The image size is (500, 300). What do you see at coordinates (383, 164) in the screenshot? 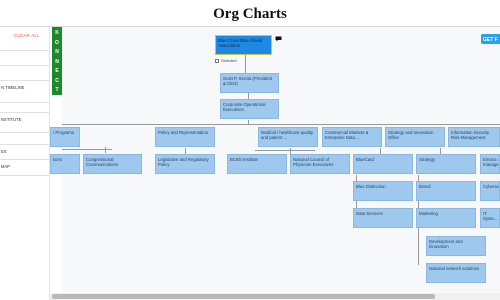
I see `org-node: BlueCard` at bounding box center [383, 164].